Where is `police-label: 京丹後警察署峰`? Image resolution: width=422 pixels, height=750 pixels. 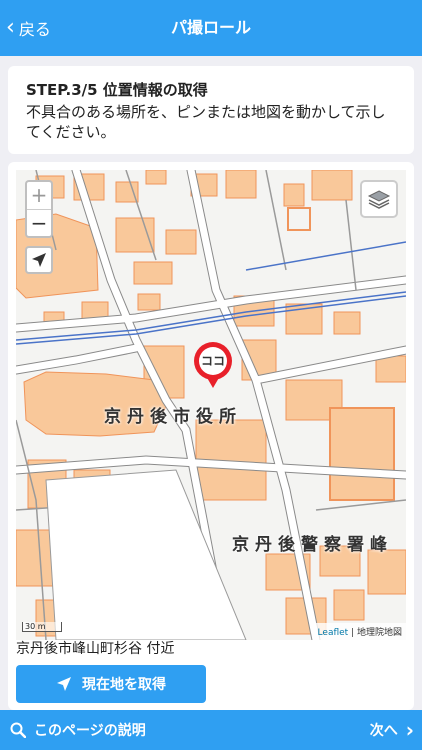 police-label: 京丹後警察署峰 is located at coordinates (312, 545).